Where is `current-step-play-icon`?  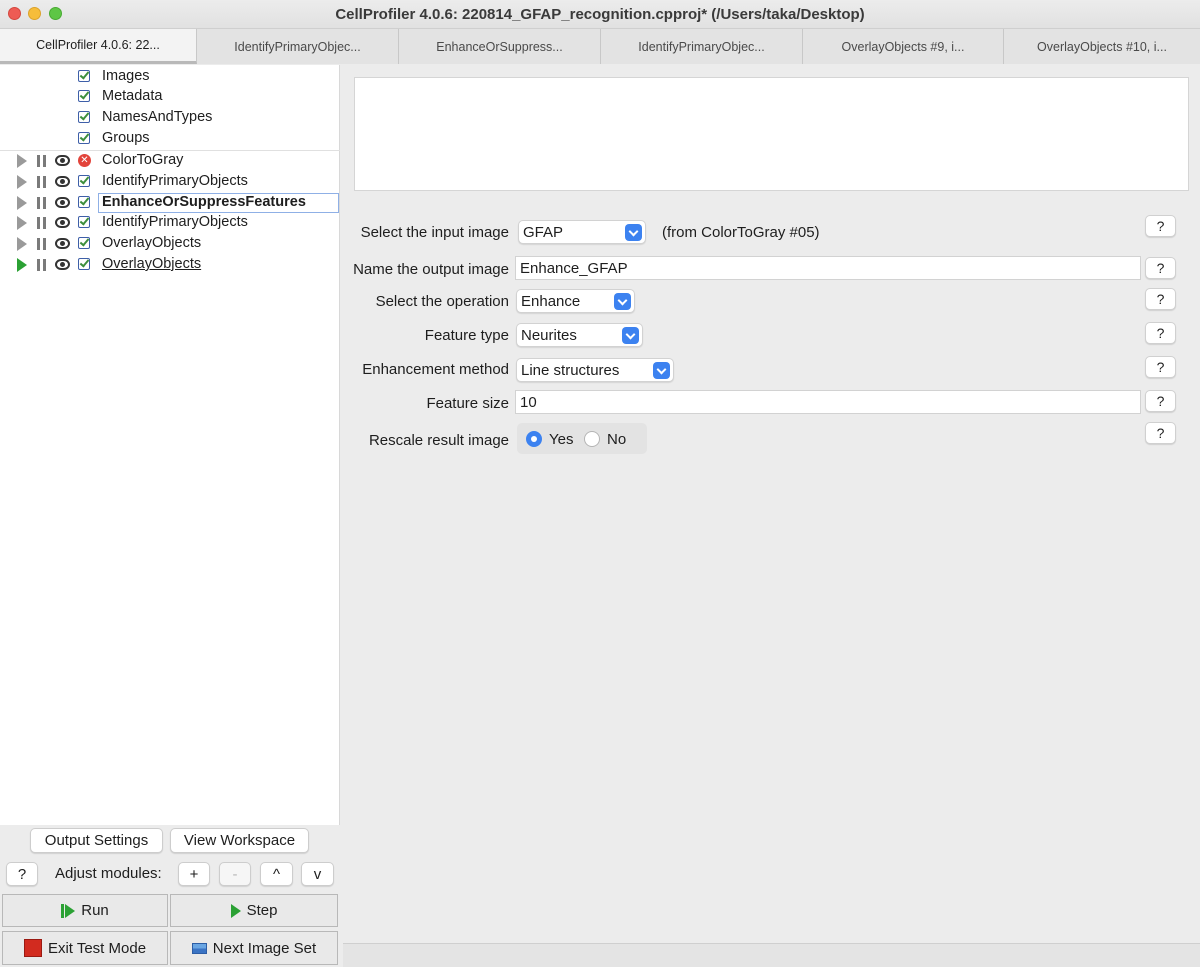 current-step-play-icon is located at coordinates (22, 265).